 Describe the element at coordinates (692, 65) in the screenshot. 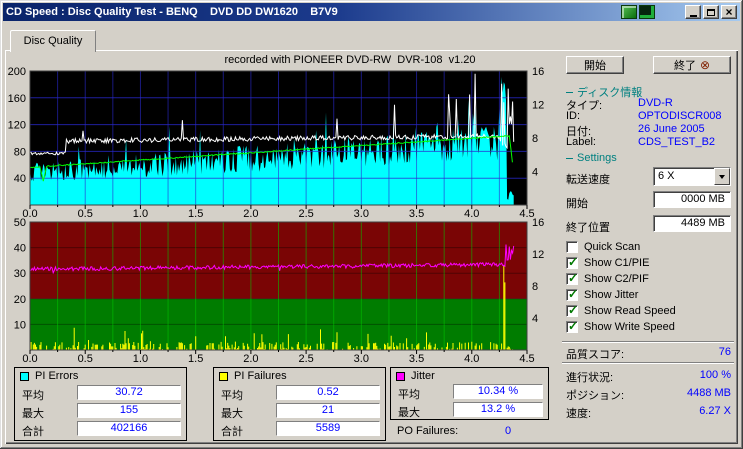

I see `exit-button: 終了` at that location.